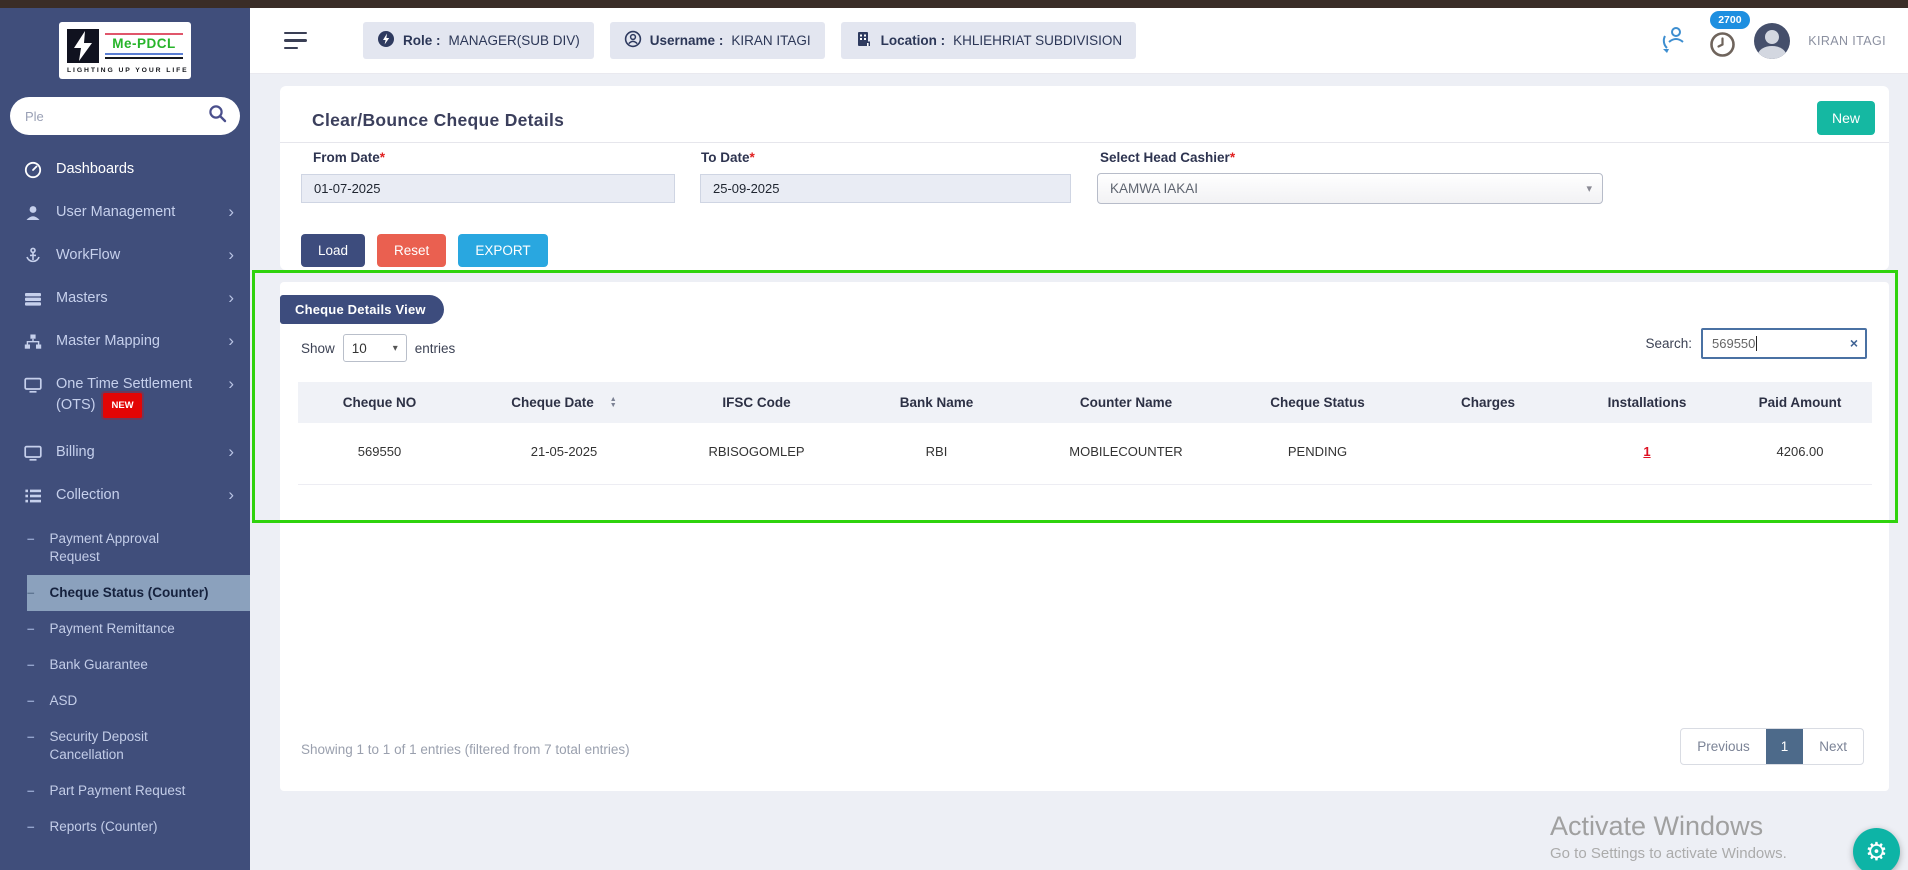  Describe the element at coordinates (728, 157) in the screenshot. I see `to-date-label: To Date*` at that location.